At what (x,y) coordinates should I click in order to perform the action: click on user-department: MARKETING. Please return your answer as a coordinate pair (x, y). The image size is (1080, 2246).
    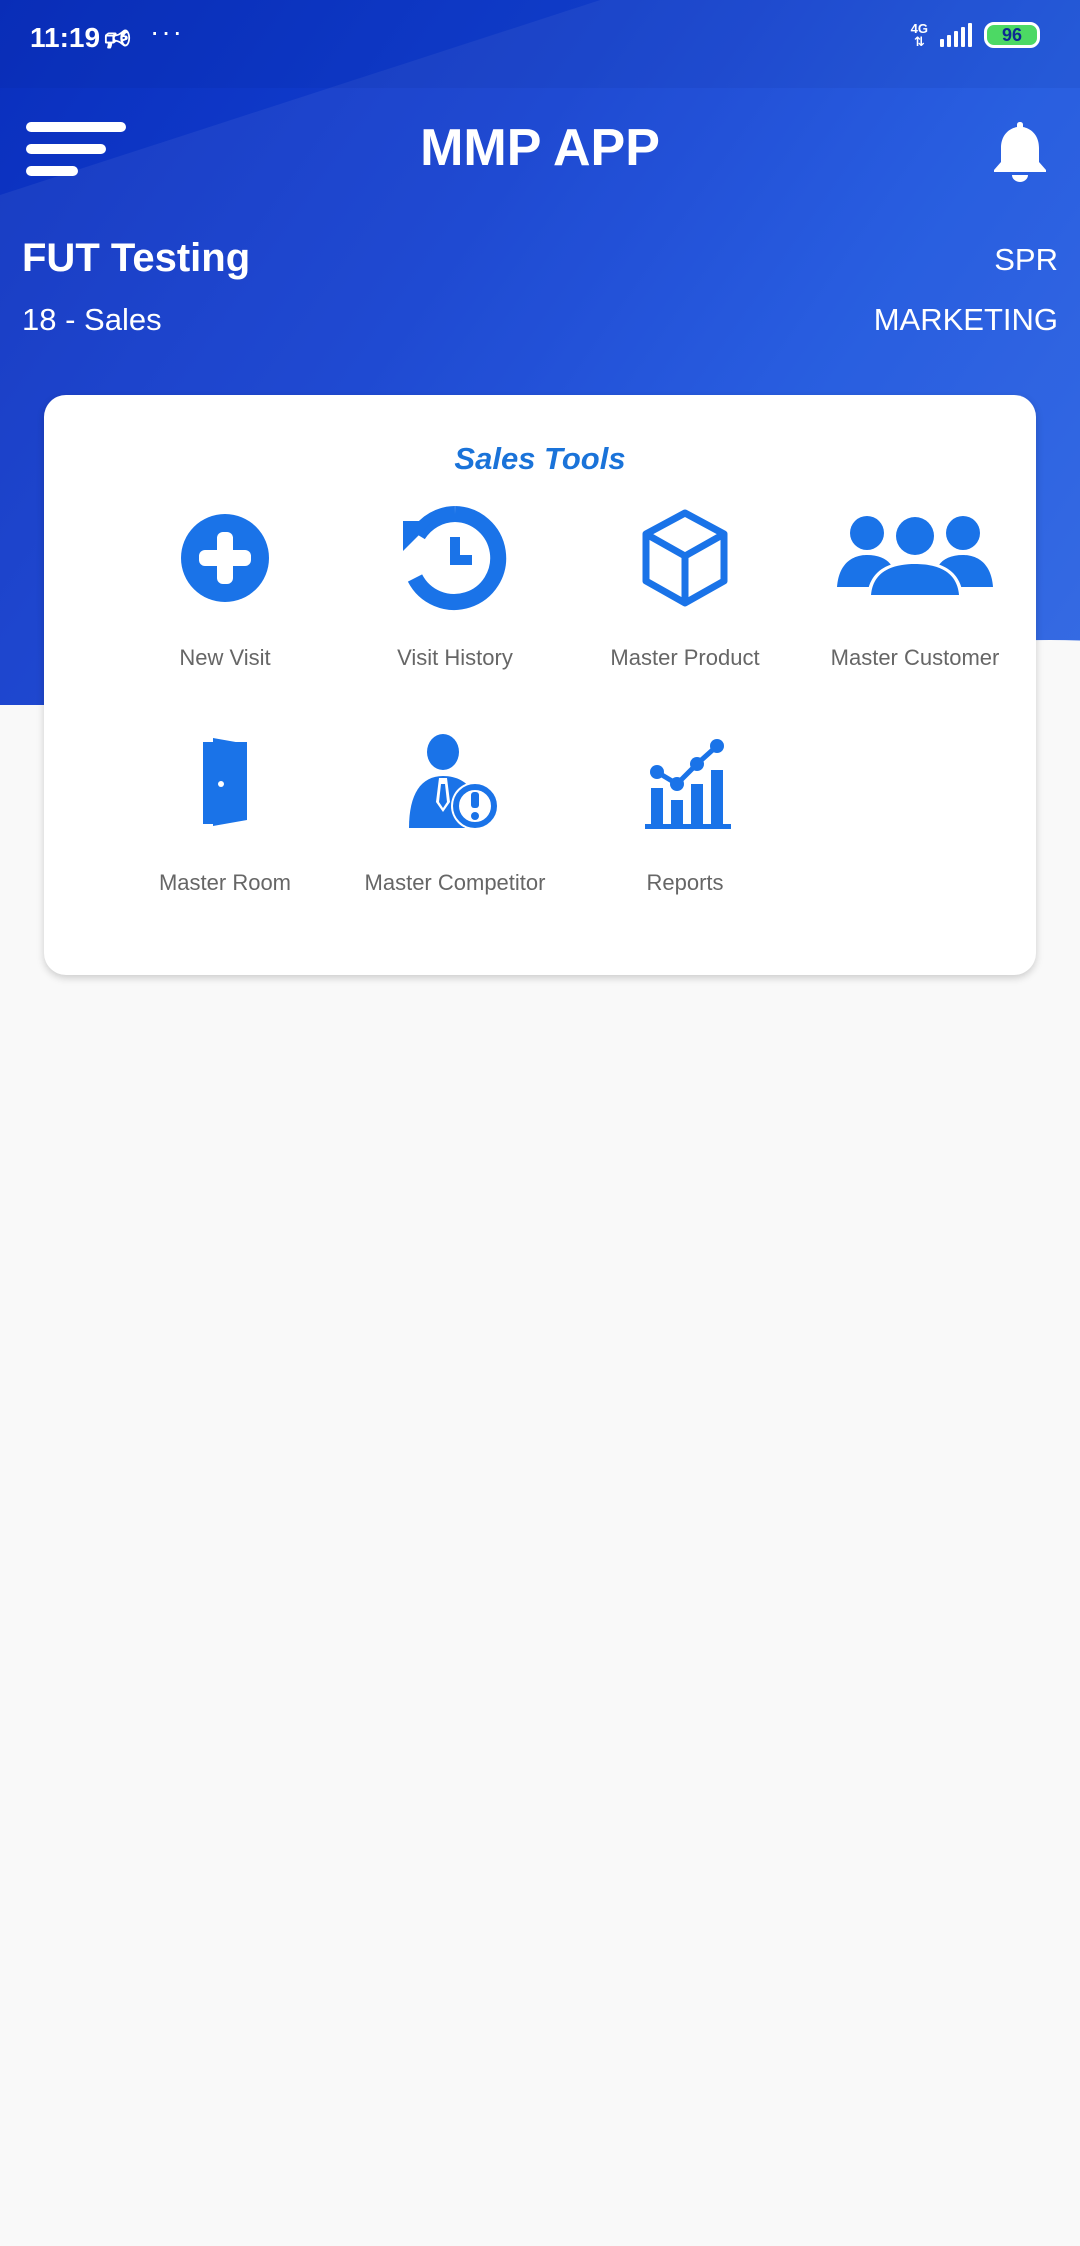
    Looking at the image, I should click on (965, 319).